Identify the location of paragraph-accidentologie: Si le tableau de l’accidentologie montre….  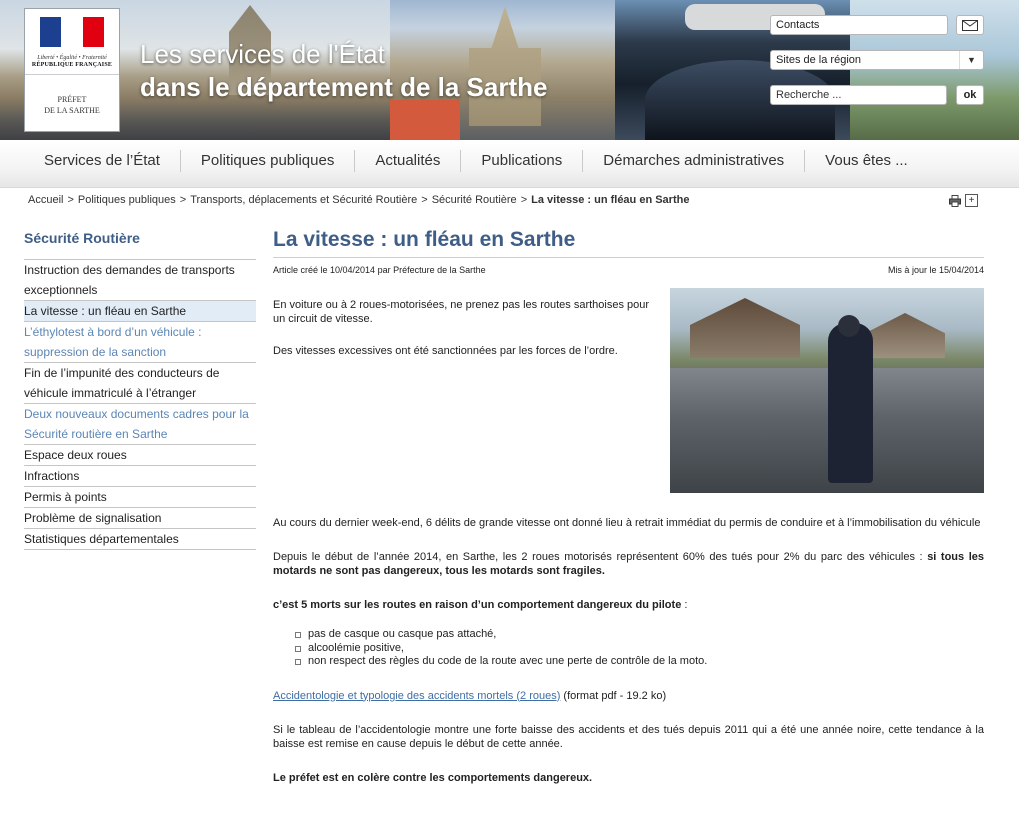
(628, 736).